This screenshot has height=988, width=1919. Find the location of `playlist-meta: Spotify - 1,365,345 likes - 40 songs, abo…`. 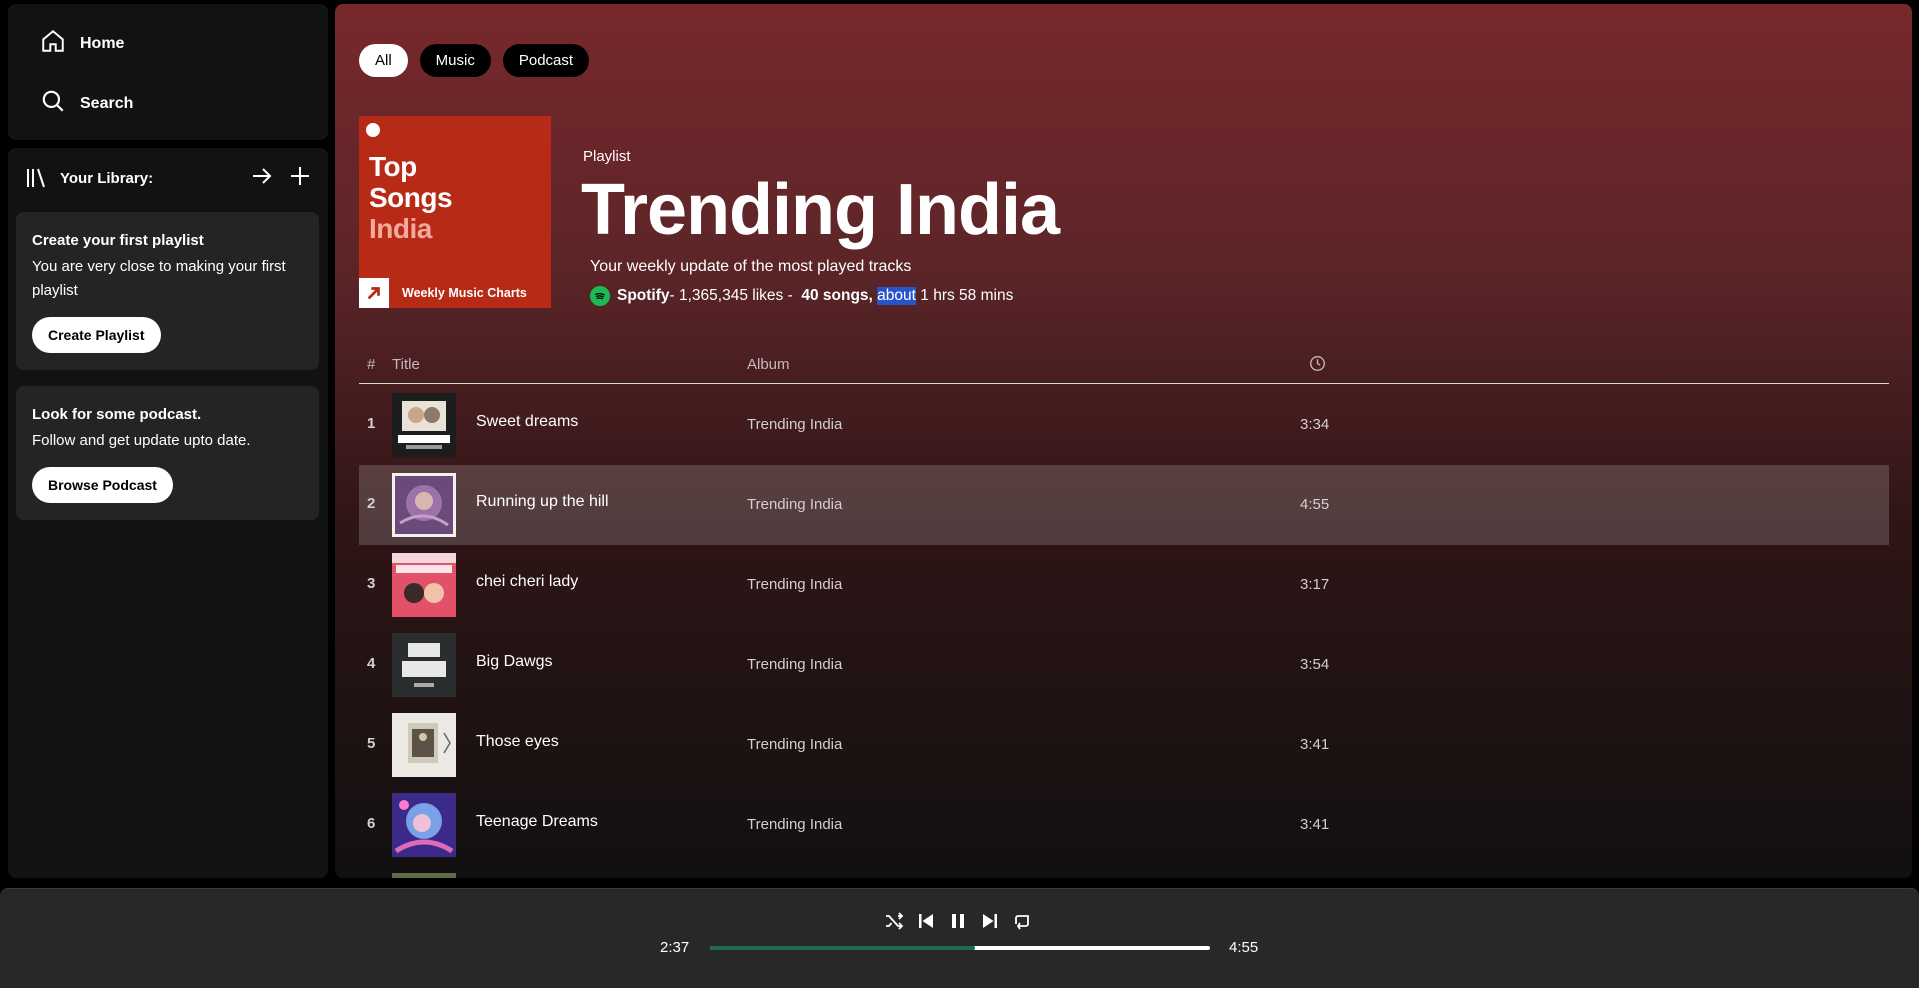

playlist-meta: Spotify - 1,365,345 likes - 40 songs, abo… is located at coordinates (801, 296).